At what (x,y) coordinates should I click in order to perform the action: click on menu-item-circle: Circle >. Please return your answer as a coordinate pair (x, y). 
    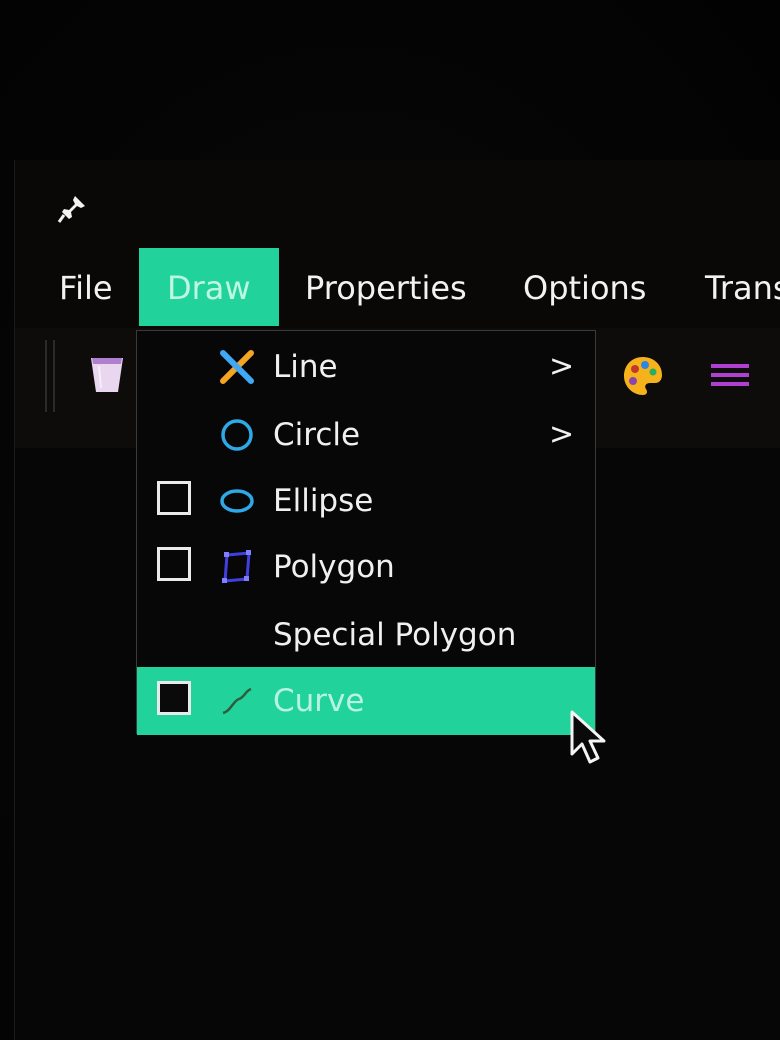
    Looking at the image, I should click on (366, 435).